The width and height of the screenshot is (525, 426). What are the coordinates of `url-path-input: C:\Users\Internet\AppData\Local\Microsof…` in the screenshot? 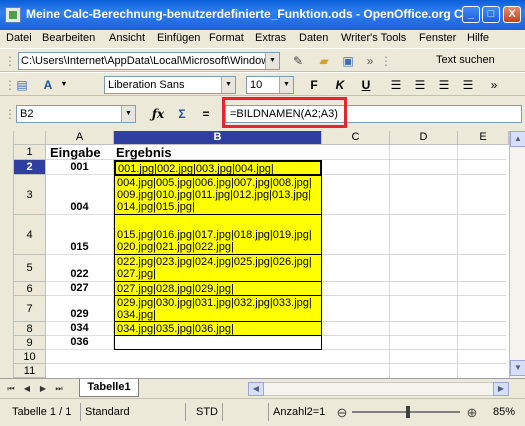 It's located at (149, 61).